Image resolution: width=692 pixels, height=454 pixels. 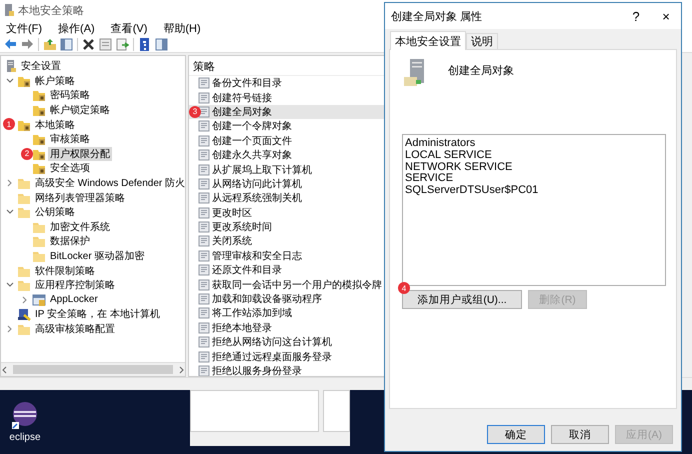 I want to click on tree-item: 数据保护, so click(x=70, y=241).